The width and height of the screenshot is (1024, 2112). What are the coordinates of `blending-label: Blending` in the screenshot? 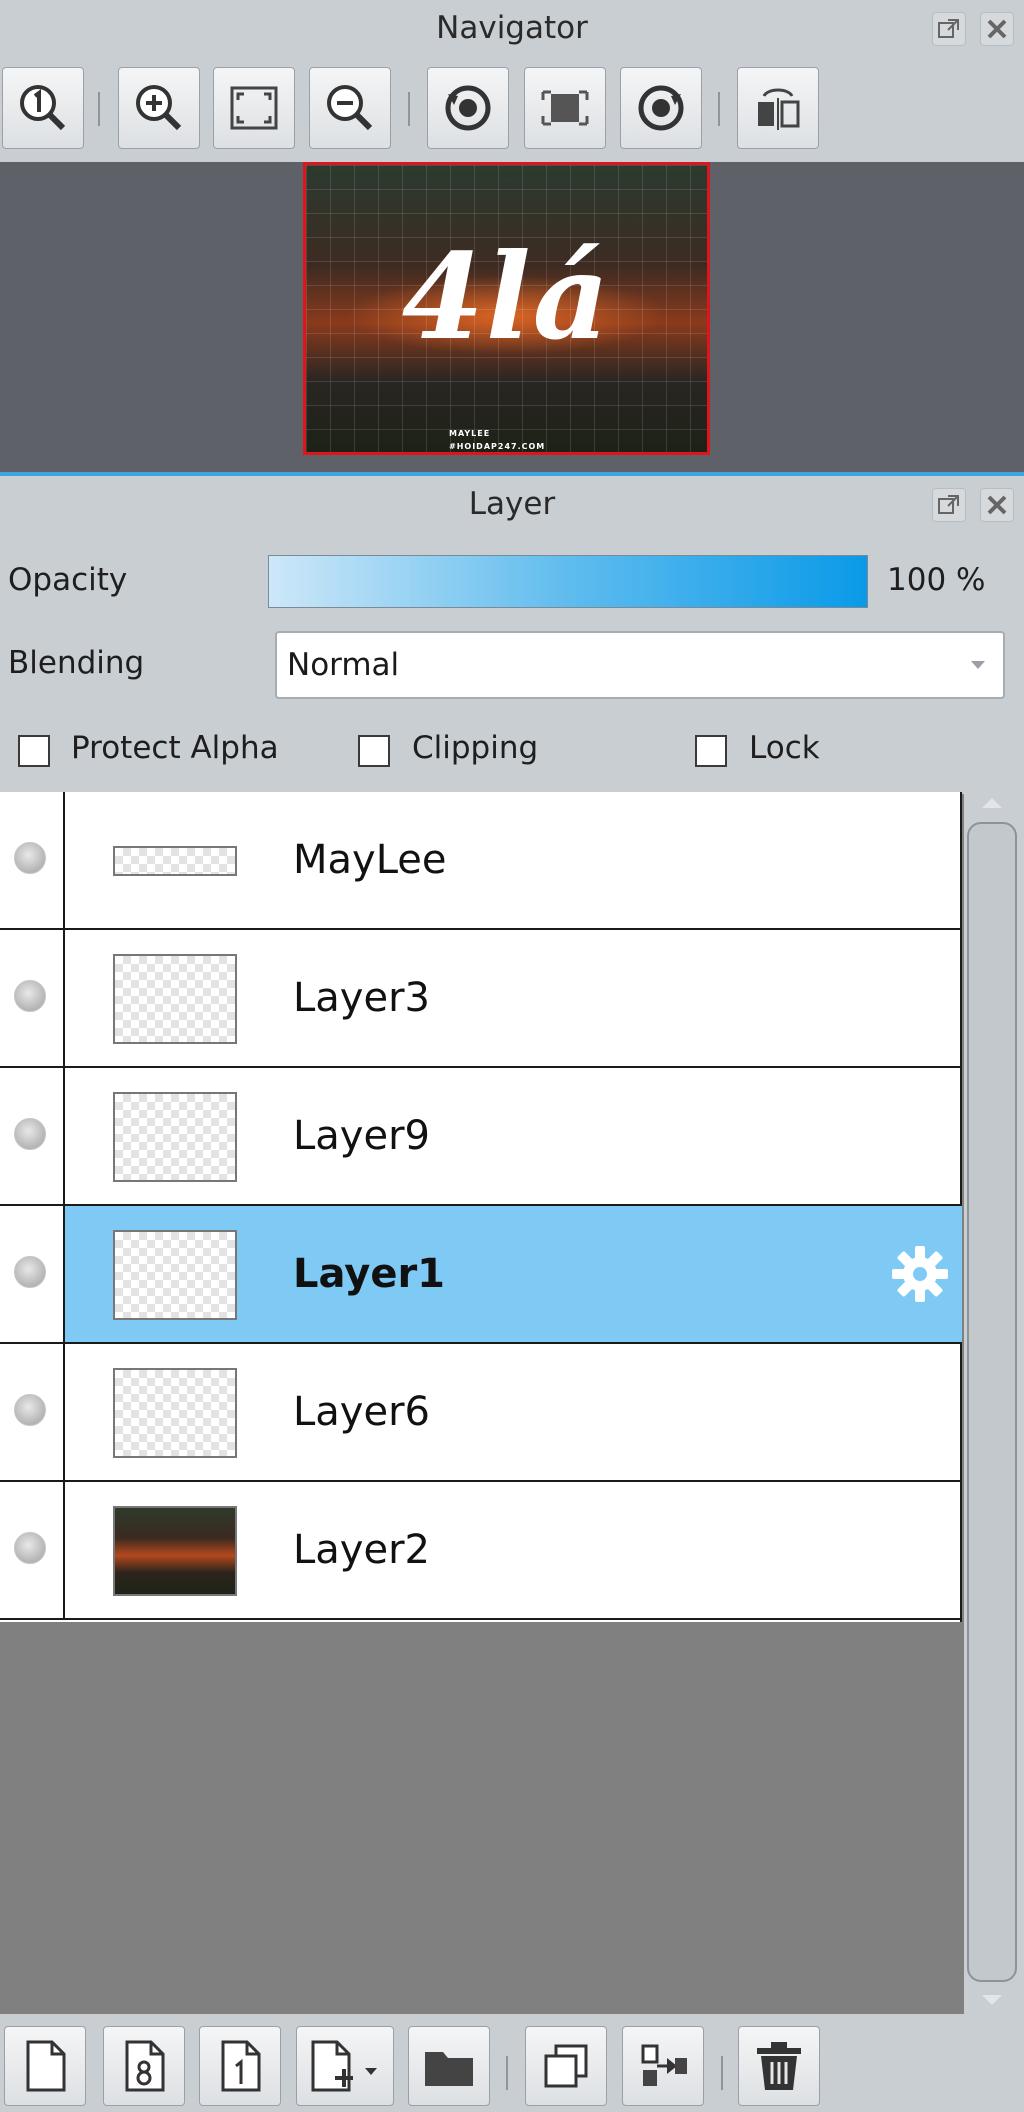 It's located at (76, 663).